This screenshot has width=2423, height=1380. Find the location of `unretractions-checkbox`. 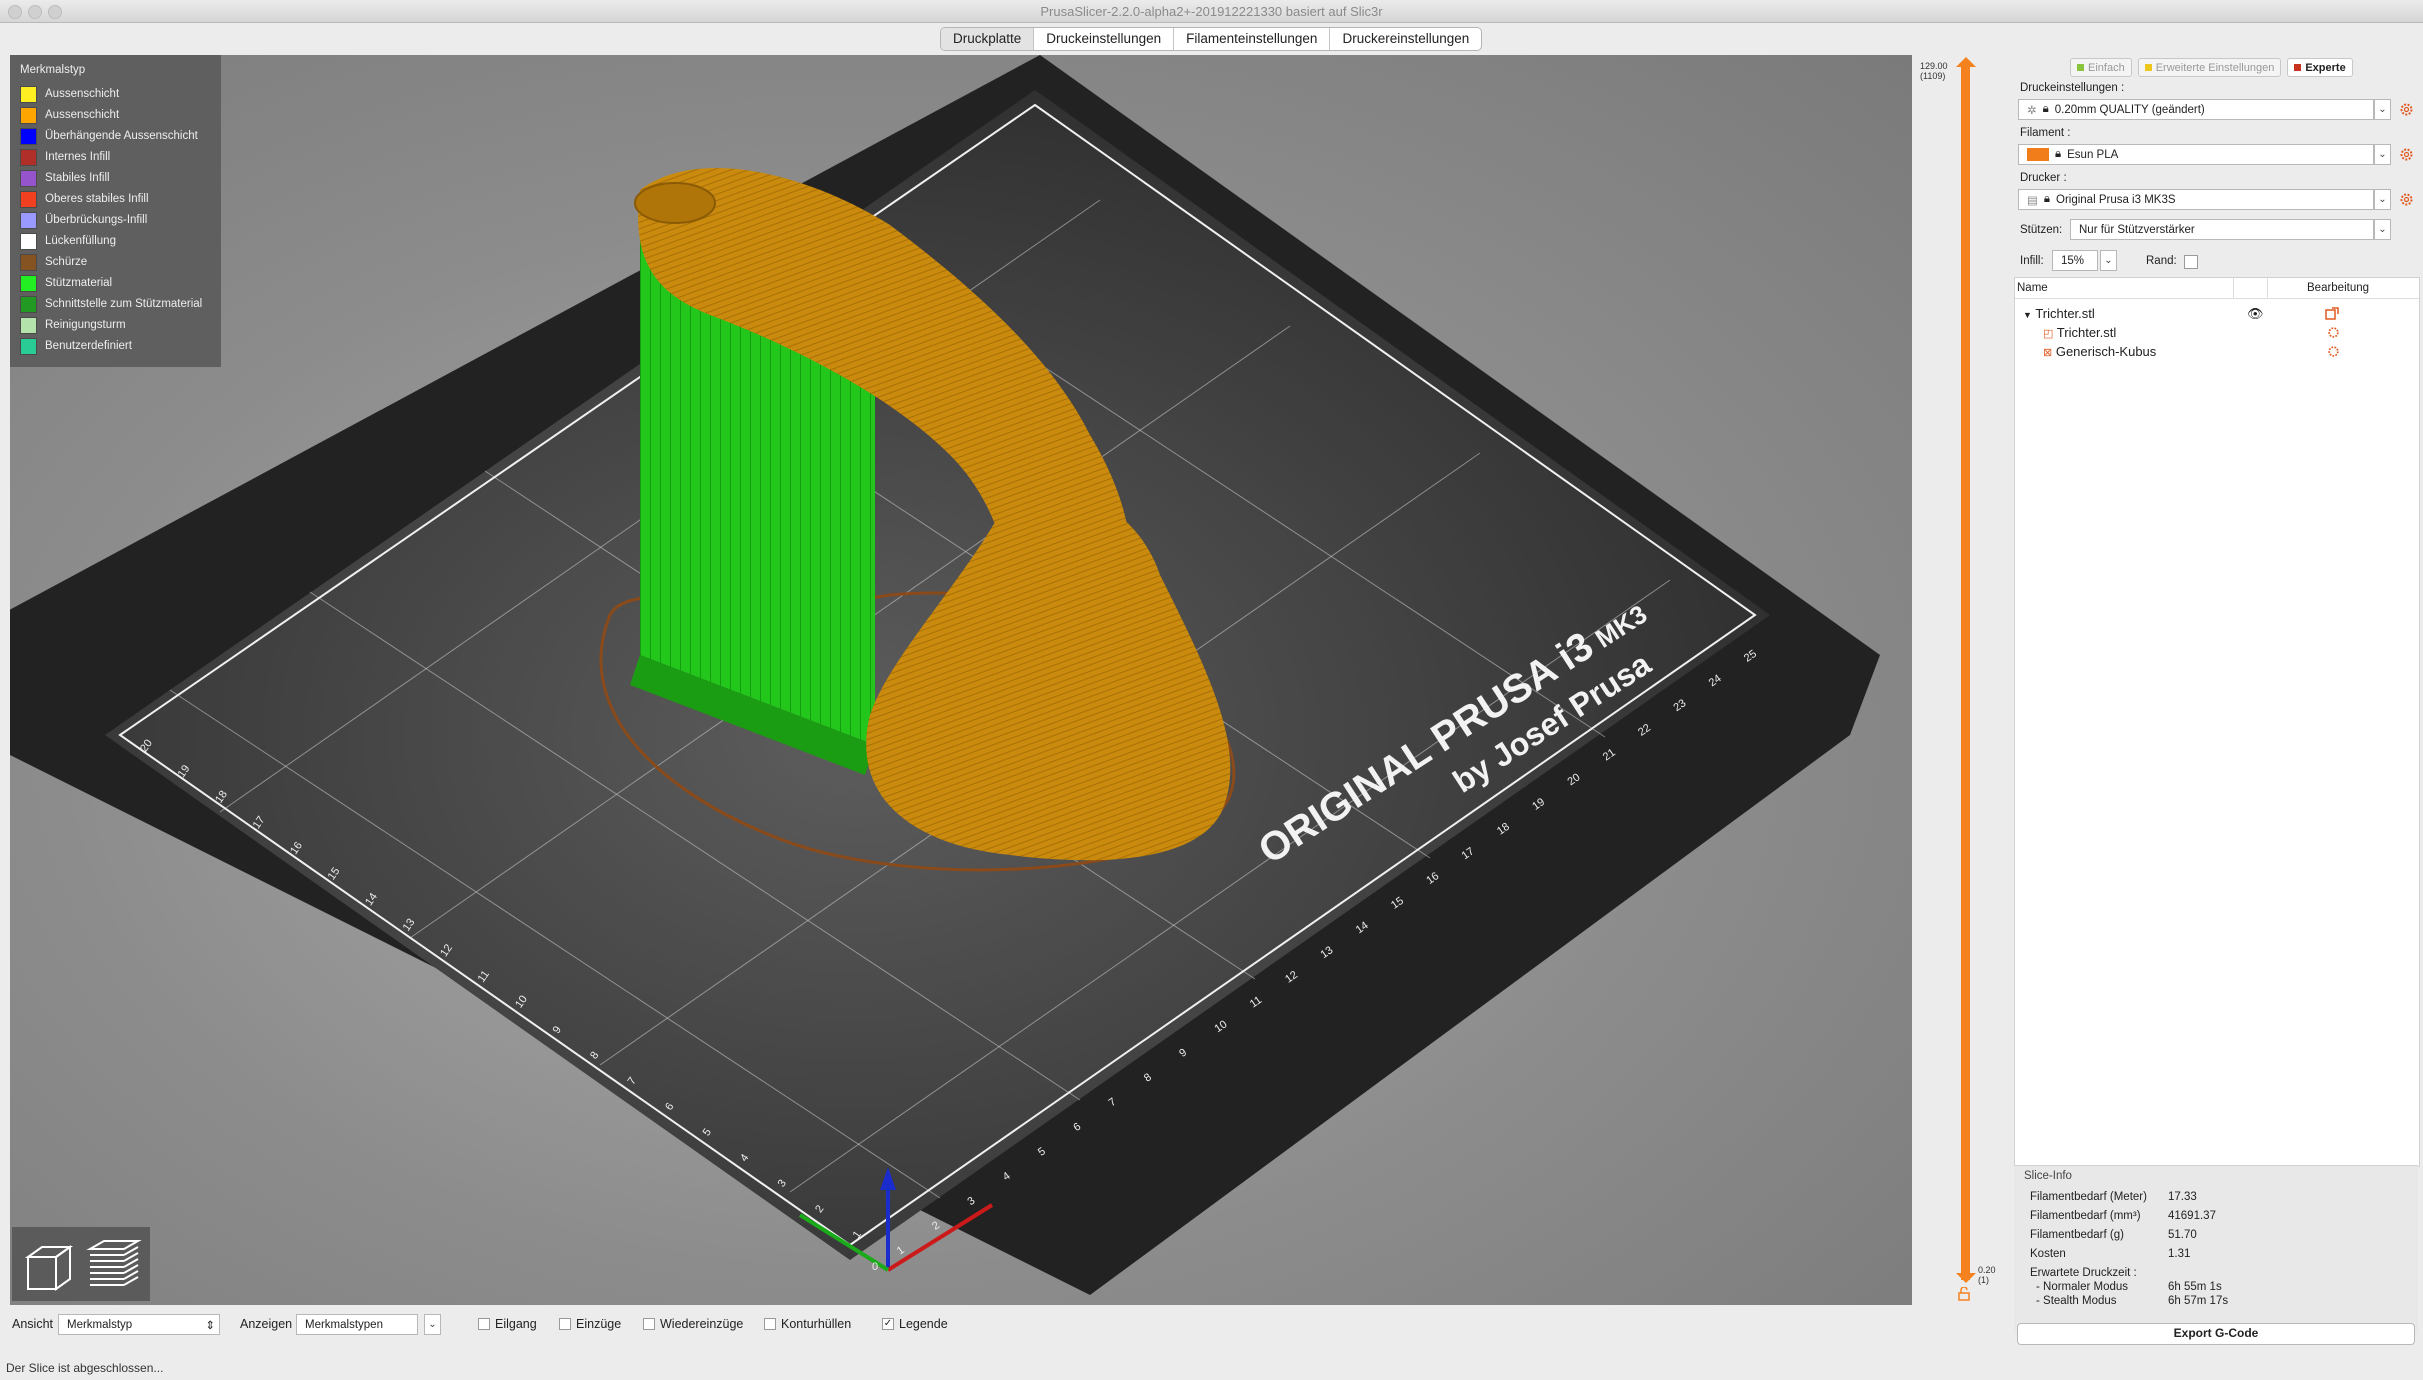

unretractions-checkbox is located at coordinates (649, 1324).